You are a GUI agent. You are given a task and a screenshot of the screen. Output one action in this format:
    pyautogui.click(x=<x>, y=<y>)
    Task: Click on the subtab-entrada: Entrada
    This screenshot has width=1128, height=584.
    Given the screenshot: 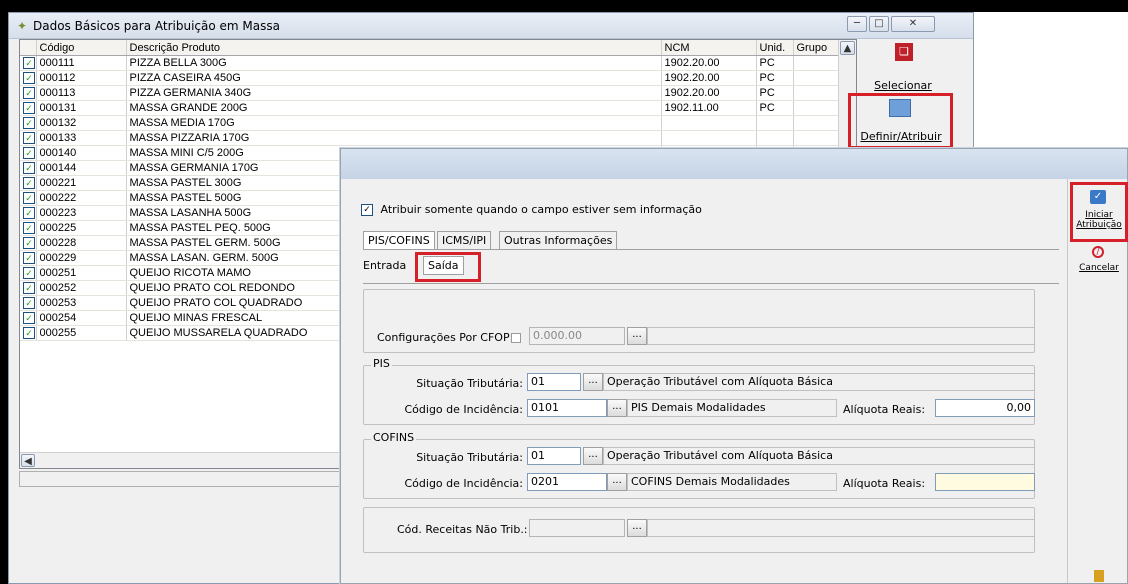 What is the action you would take?
    pyautogui.click(x=384, y=265)
    